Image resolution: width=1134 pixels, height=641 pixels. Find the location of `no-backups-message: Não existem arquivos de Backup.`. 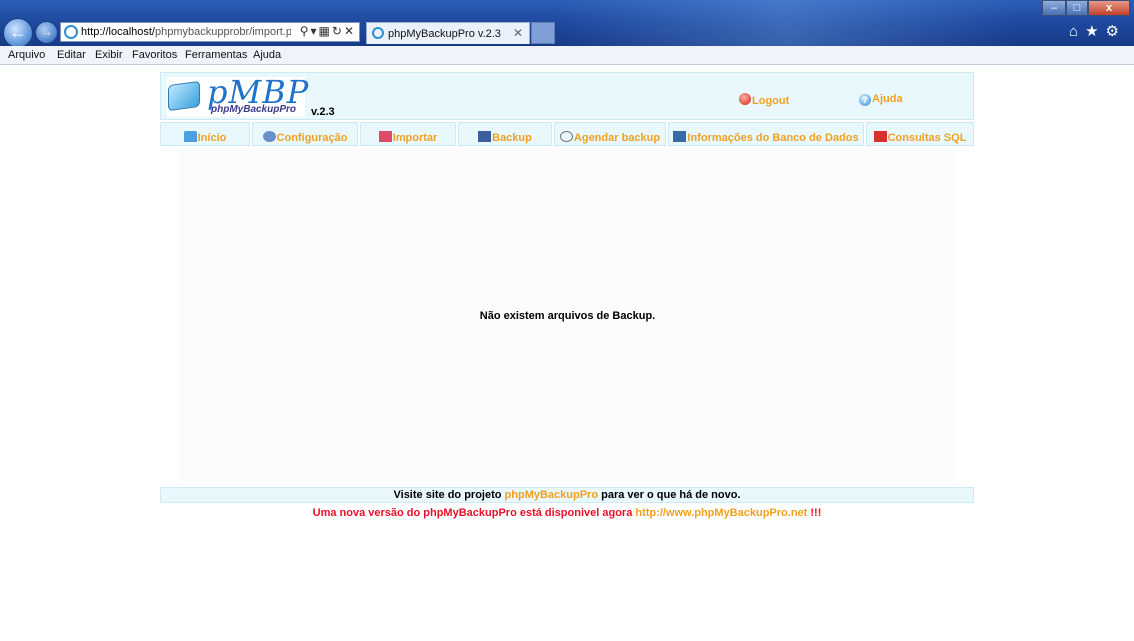

no-backups-message: Não existem arquivos de Backup. is located at coordinates (567, 316).